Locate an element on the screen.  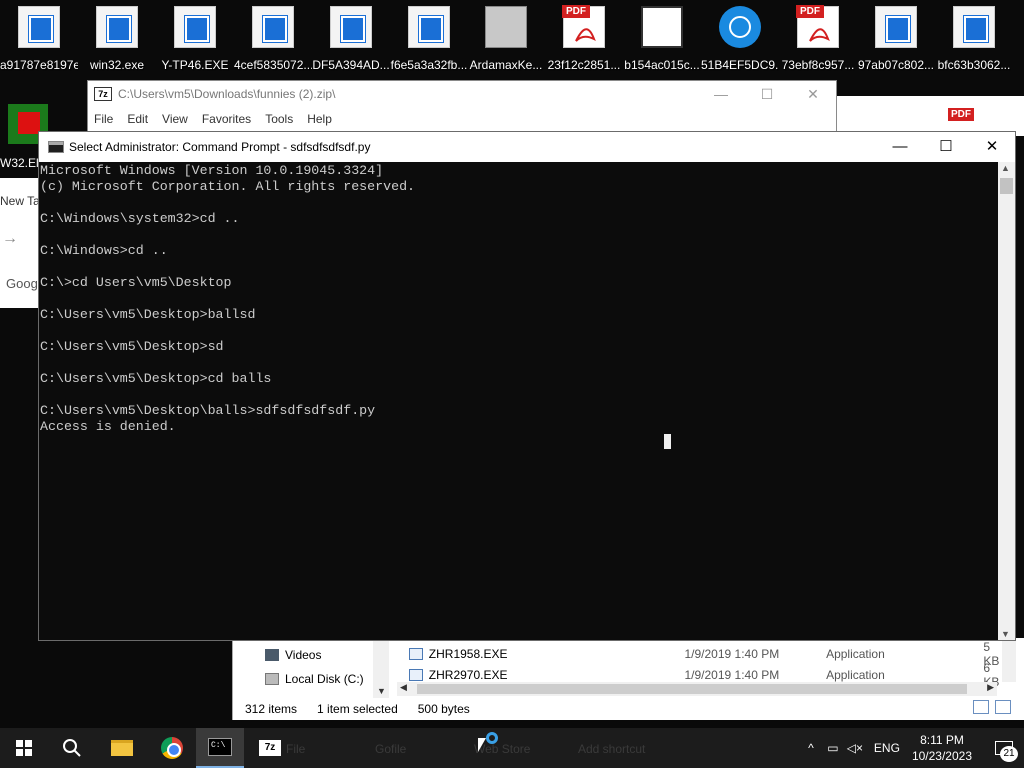
console-line: Access is denied. is located at coordinates (108, 426).